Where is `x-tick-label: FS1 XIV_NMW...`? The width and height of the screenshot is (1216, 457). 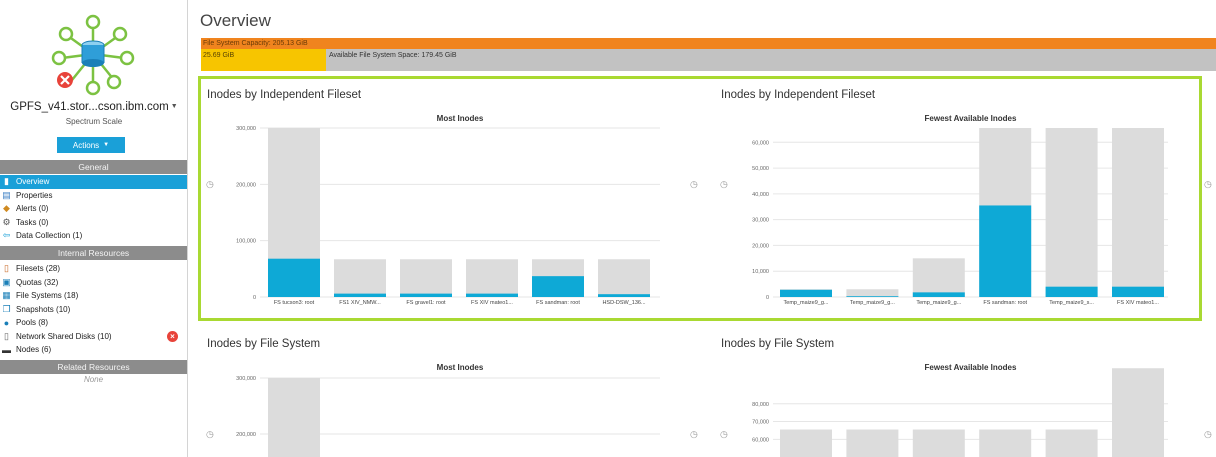 x-tick-label: FS1 XIV_NMW... is located at coordinates (360, 303).